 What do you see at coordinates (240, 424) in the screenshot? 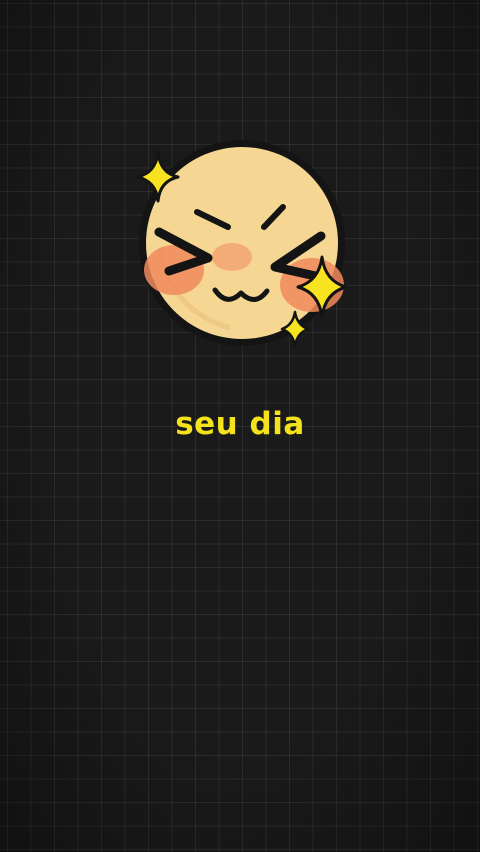
I see `caption-text: seu dia` at bounding box center [240, 424].